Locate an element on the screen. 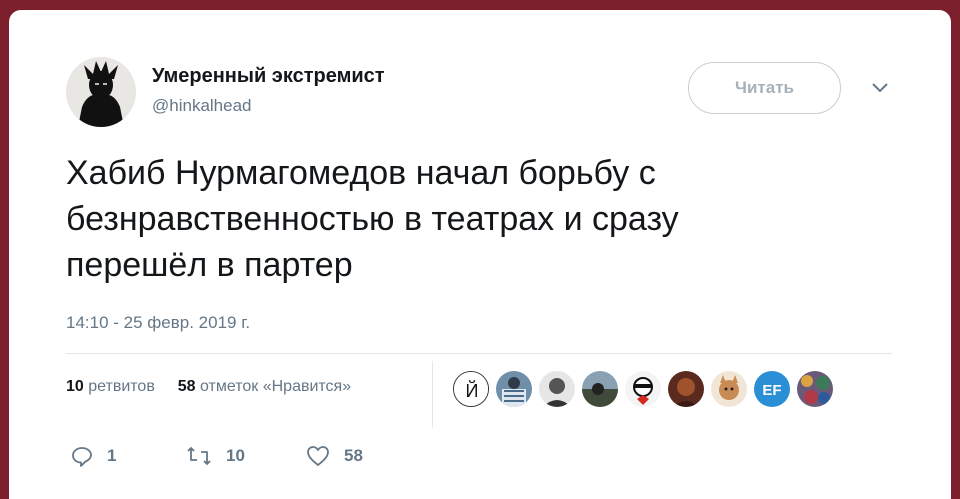 This screenshot has height=499, width=960. author-avatar is located at coordinates (101, 92).